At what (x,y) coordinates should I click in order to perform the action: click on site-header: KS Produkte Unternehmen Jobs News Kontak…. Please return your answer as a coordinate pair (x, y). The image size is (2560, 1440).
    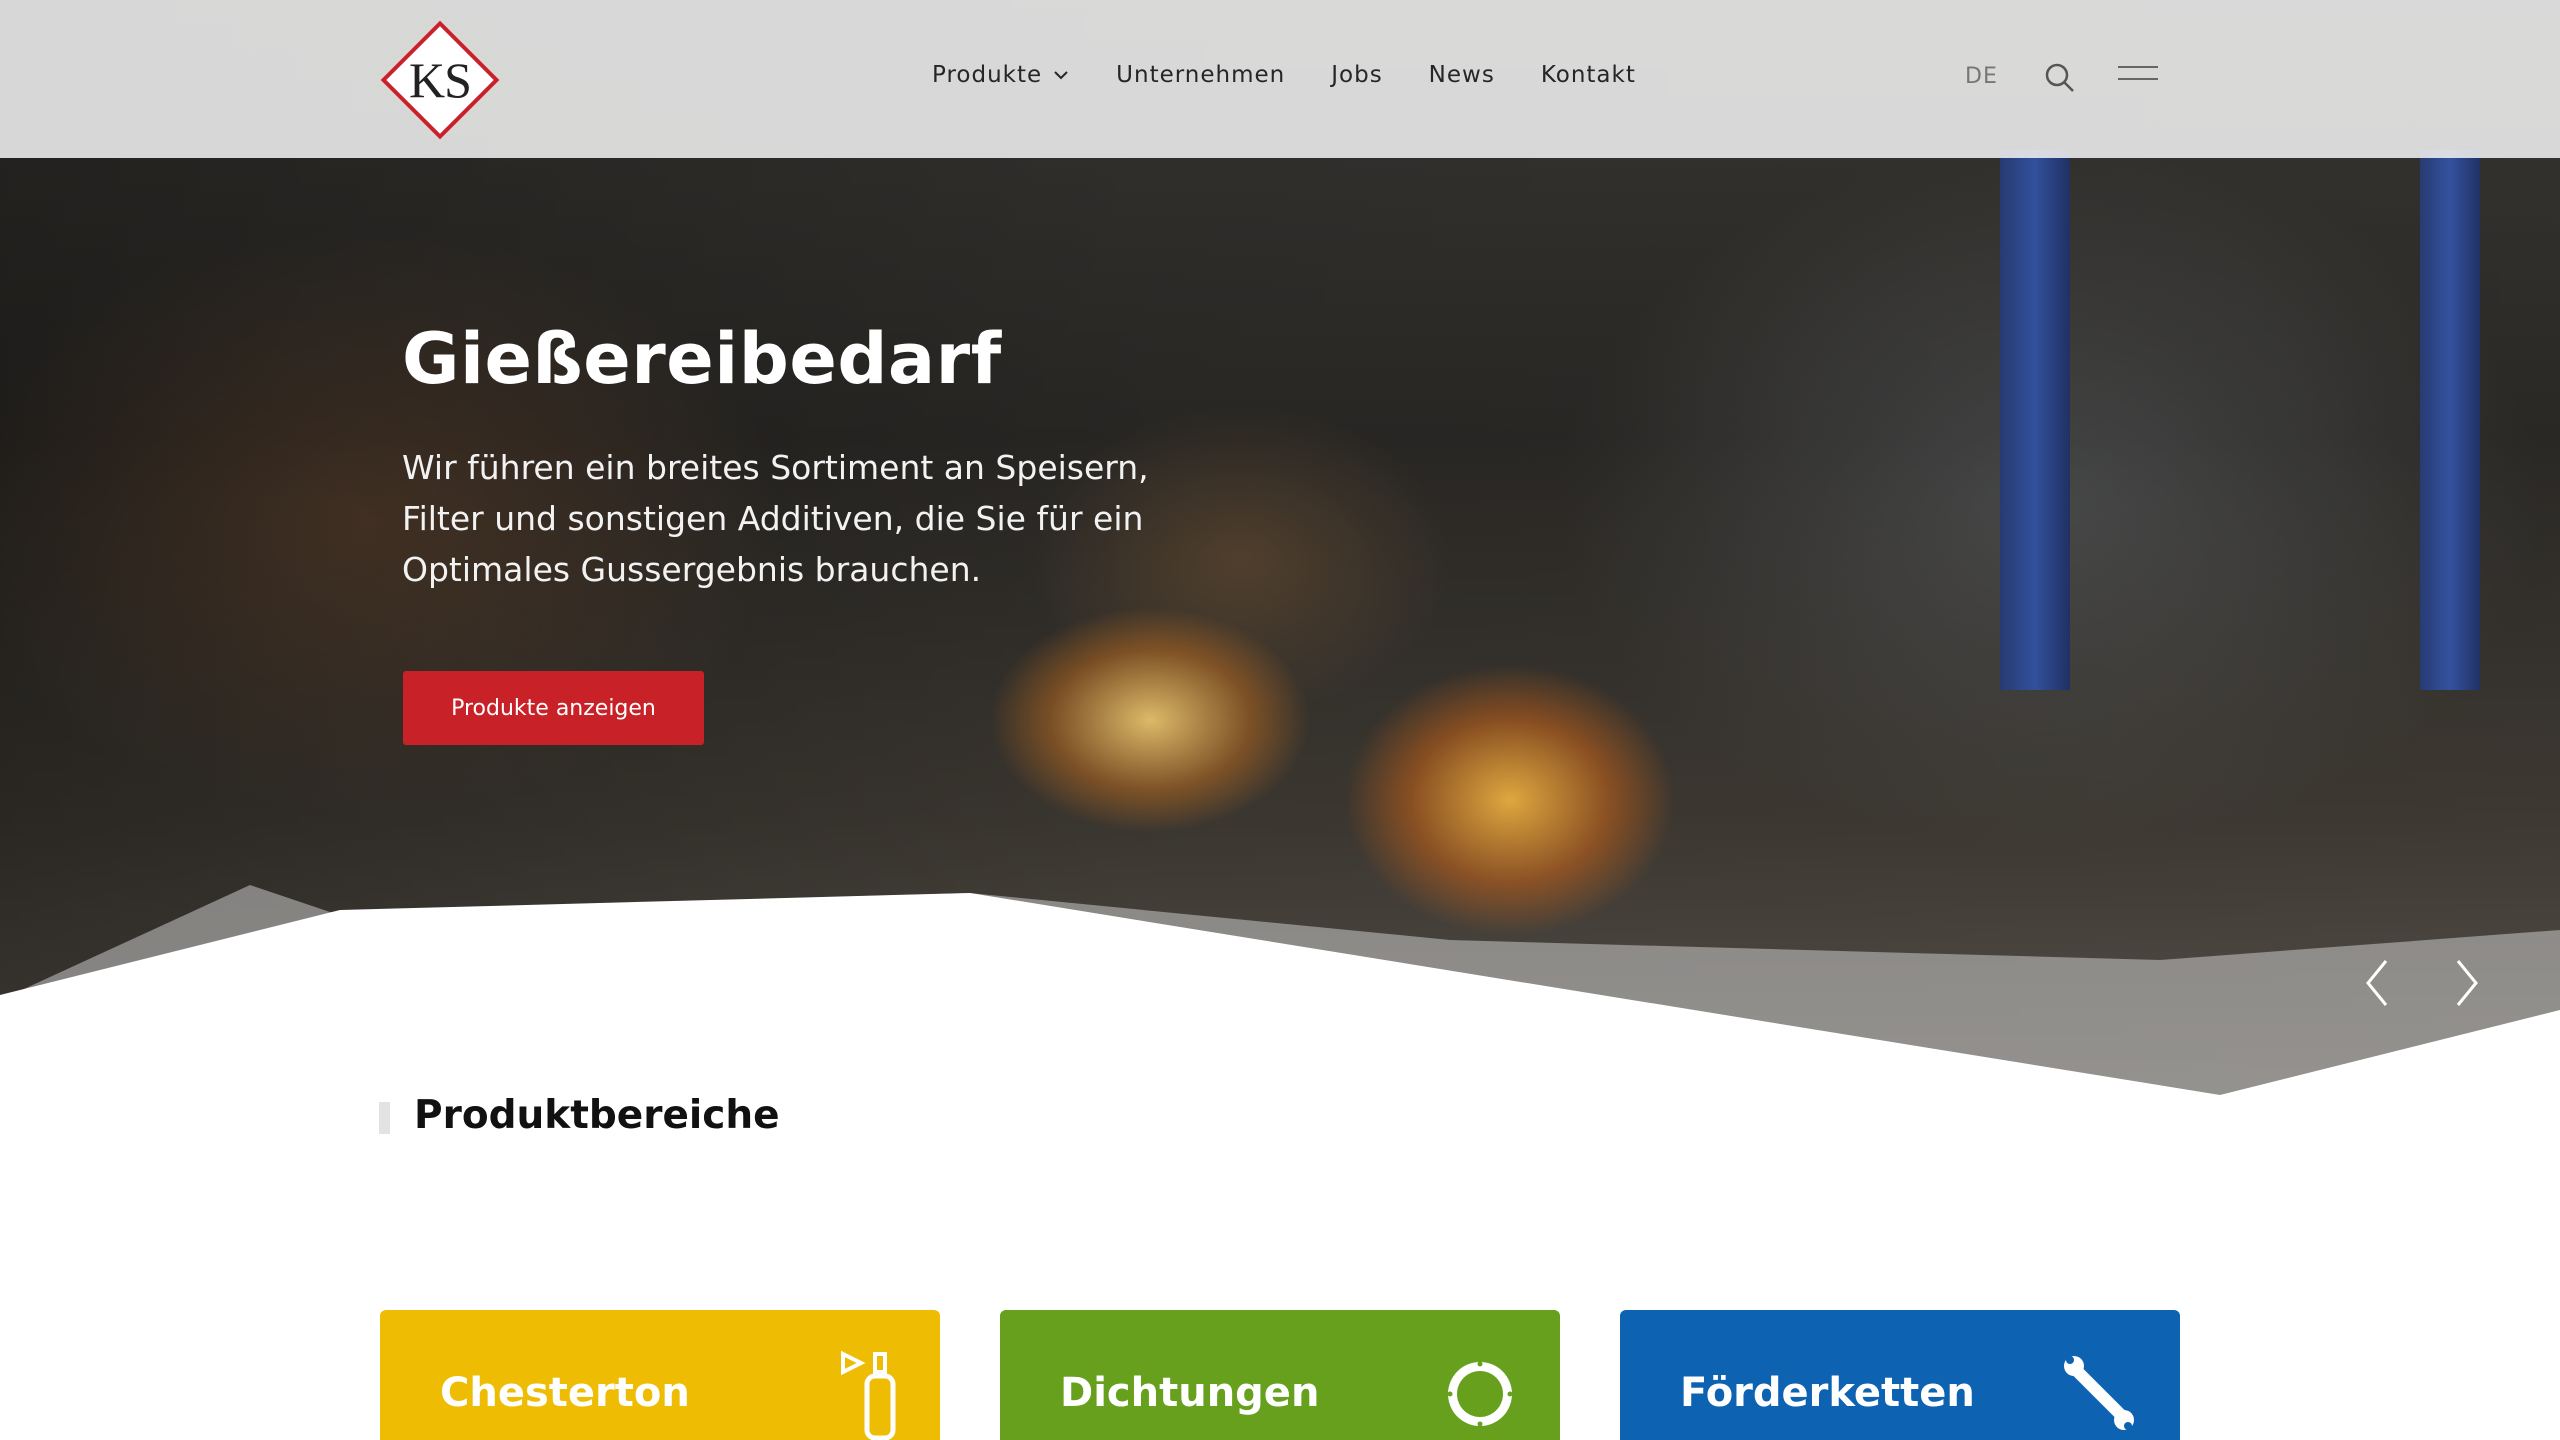
    Looking at the image, I should click on (1280, 79).